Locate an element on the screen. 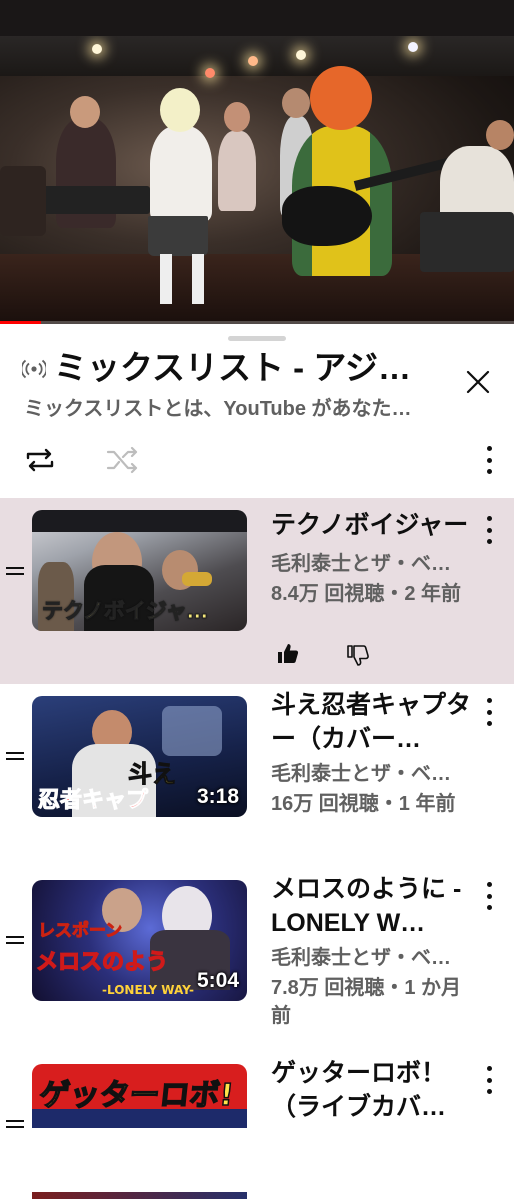 The height and width of the screenshot is (1199, 514). thumb-trumpet is located at coordinates (197, 579).